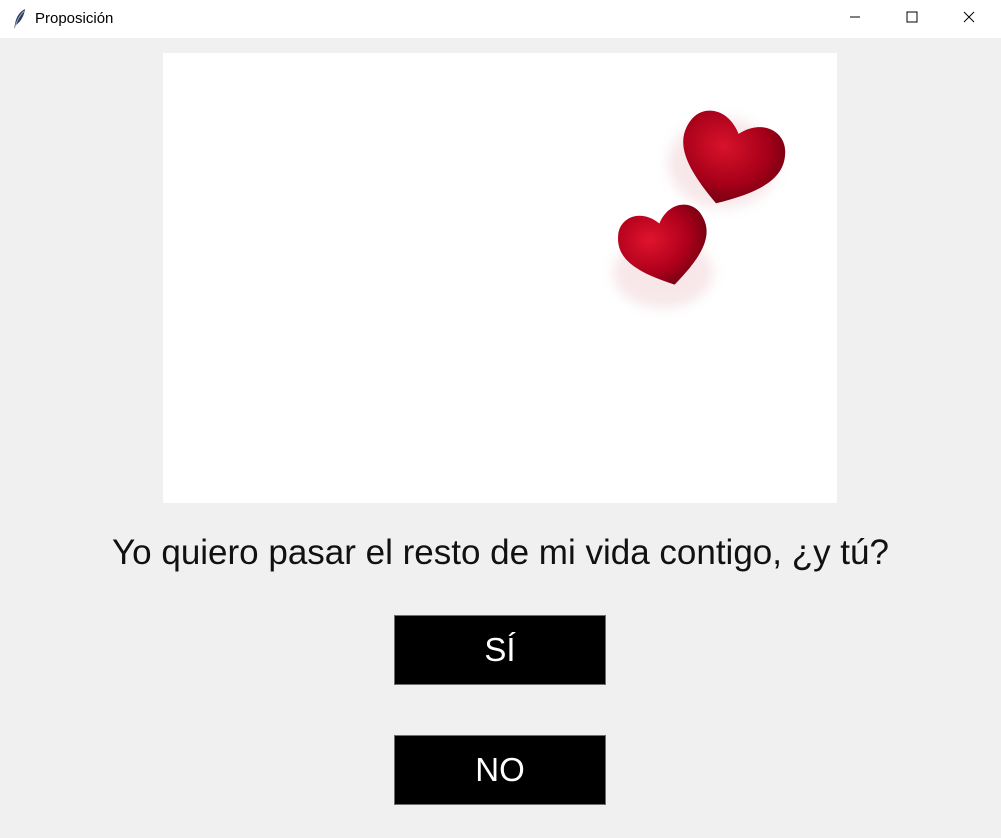 This screenshot has height=838, width=1001. I want to click on maximize-button, so click(912, 19).